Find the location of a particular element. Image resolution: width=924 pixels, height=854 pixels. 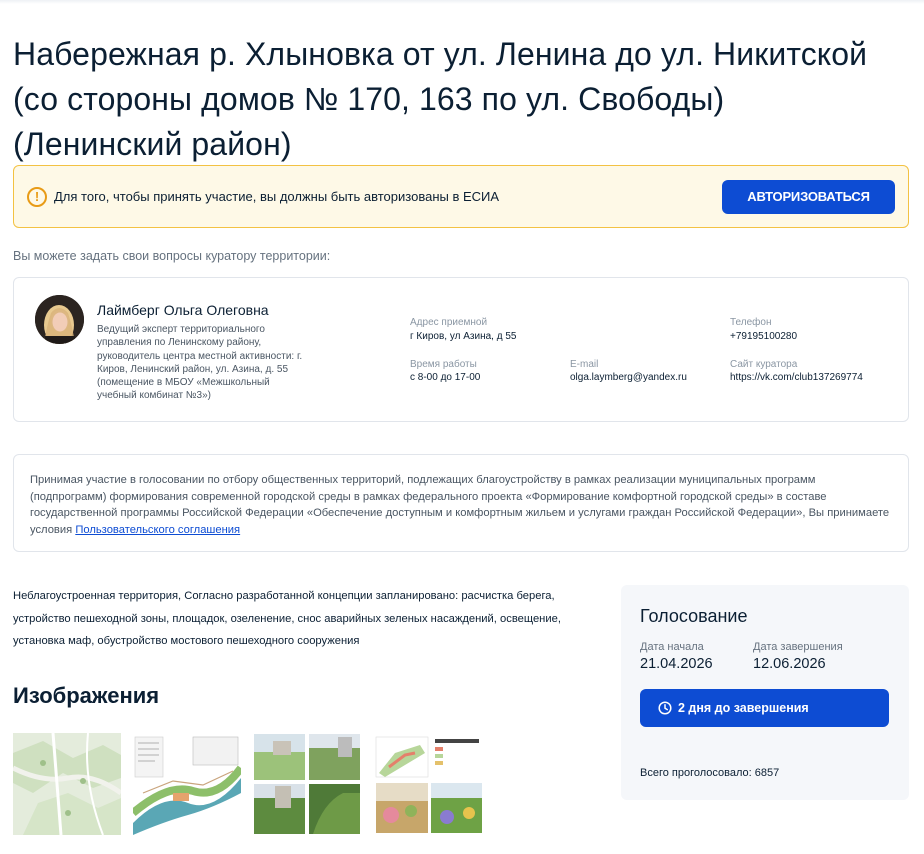

start-date: 21.04.2026 is located at coordinates (676, 664).